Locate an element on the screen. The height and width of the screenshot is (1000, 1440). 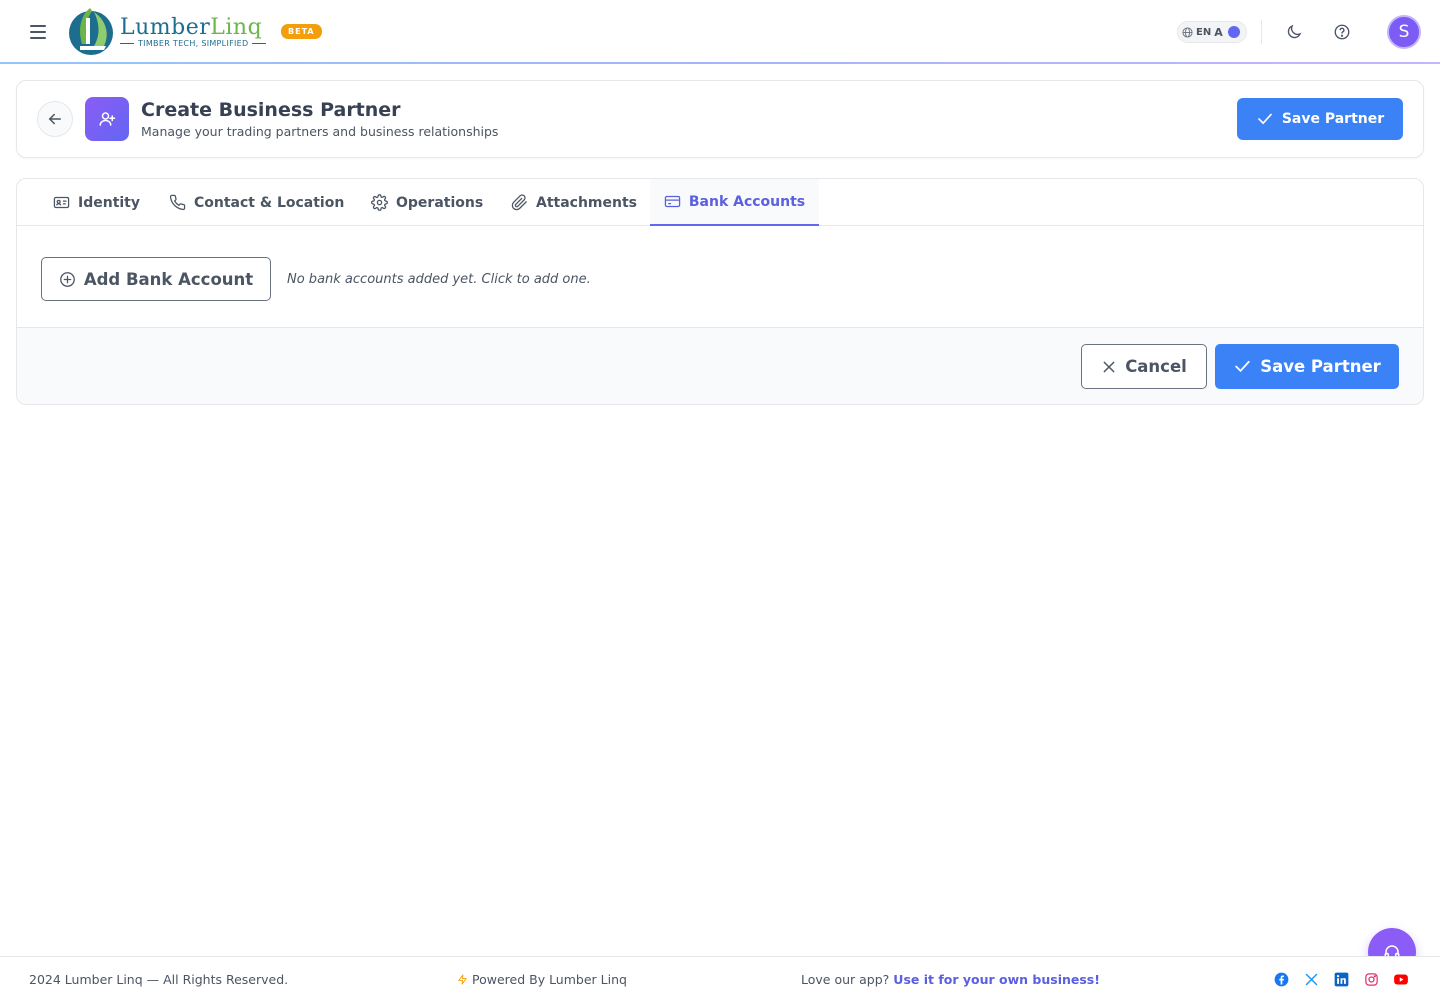
logo-wordmark: LumberLinq is located at coordinates (191, 27).